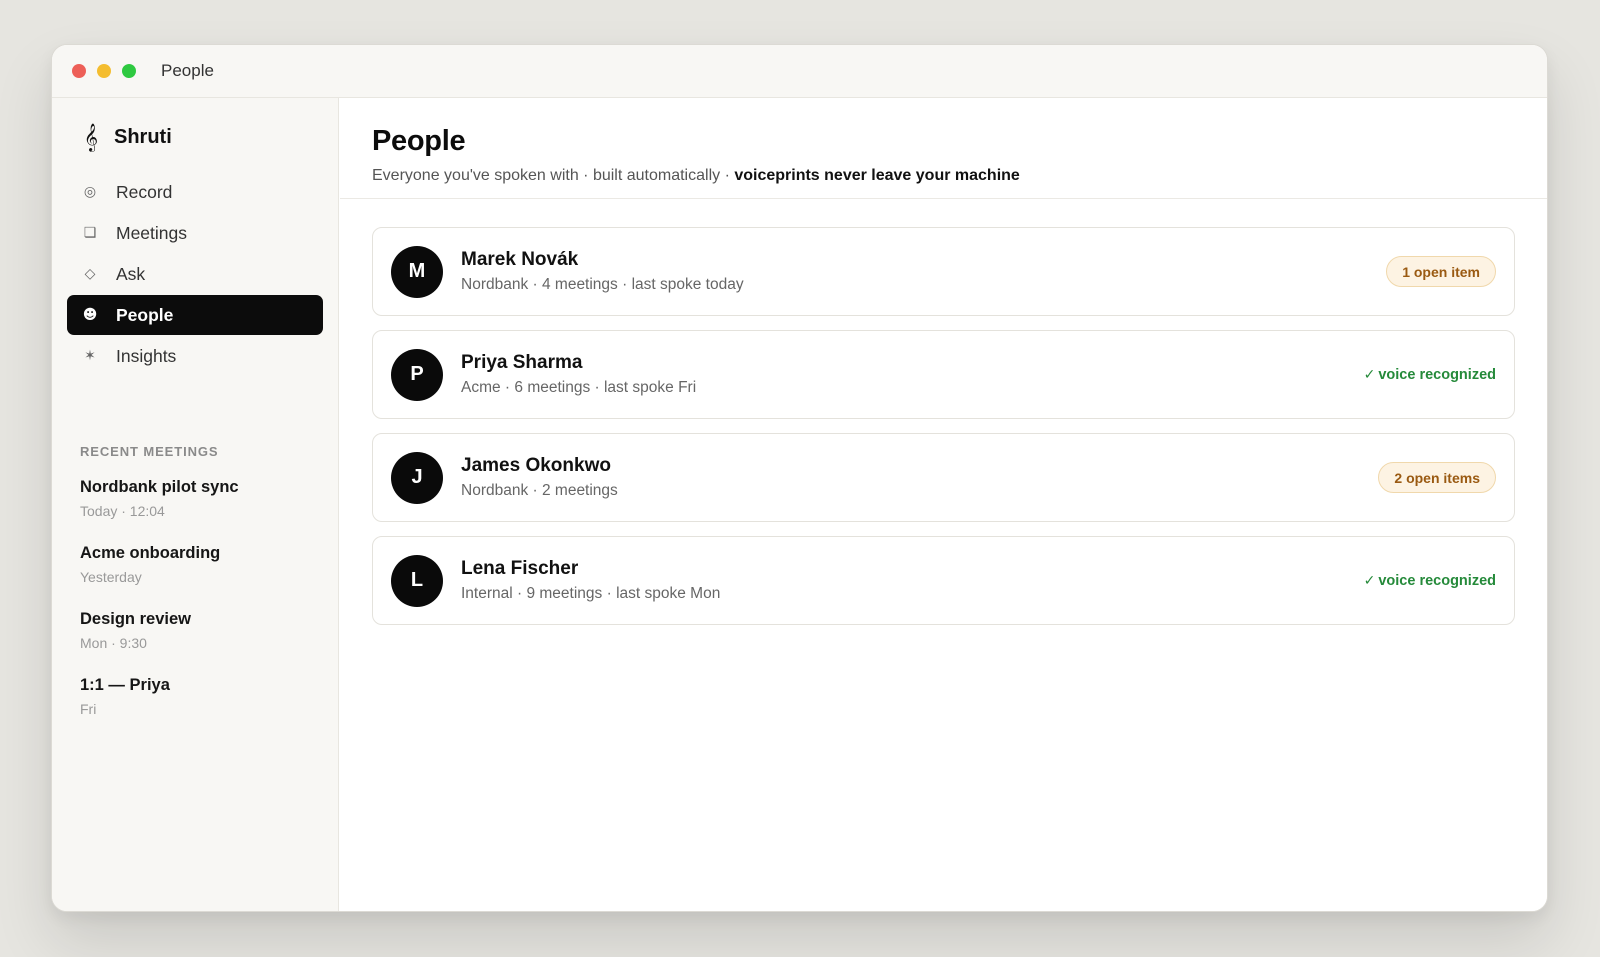 This screenshot has height=957, width=1600. What do you see at coordinates (522, 362) in the screenshot?
I see `person-name: Priya Sharma` at bounding box center [522, 362].